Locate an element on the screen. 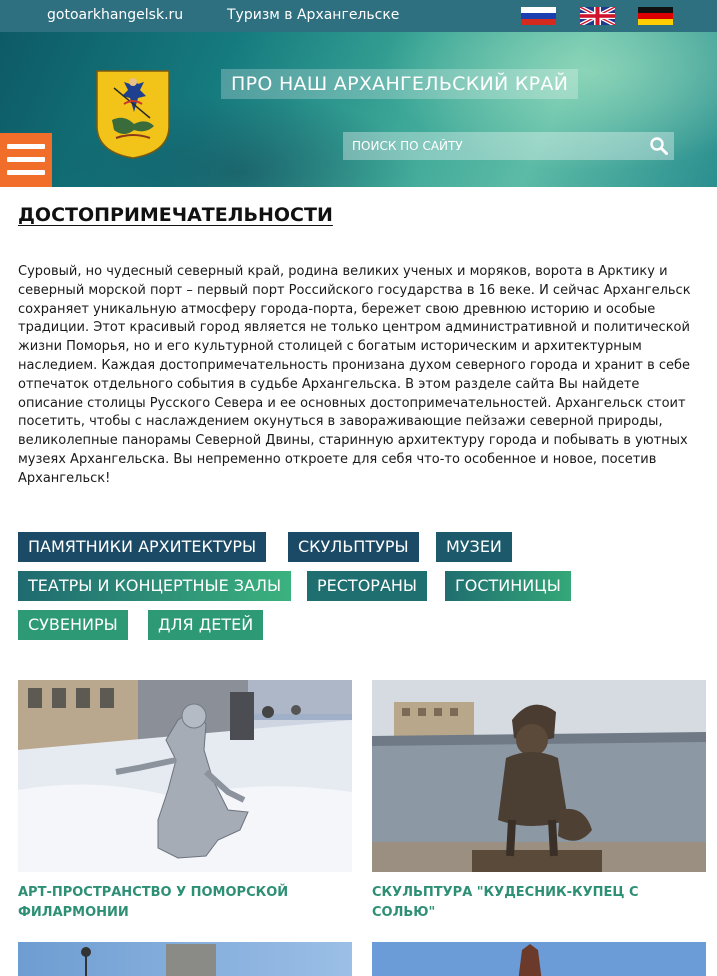 The width and height of the screenshot is (717, 976). search-input is located at coordinates (488, 146).